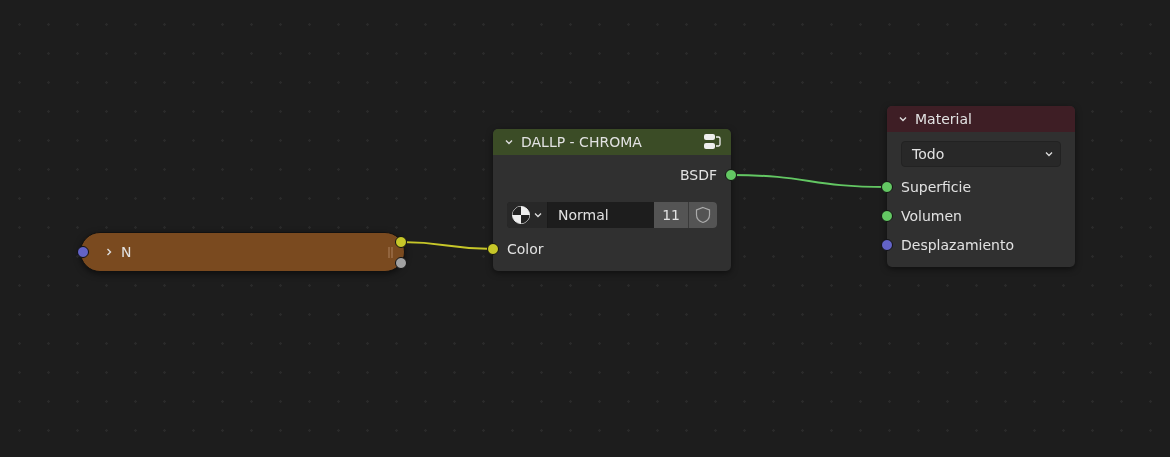 This screenshot has height=457, width=1170. I want to click on node-title: N, so click(126, 252).